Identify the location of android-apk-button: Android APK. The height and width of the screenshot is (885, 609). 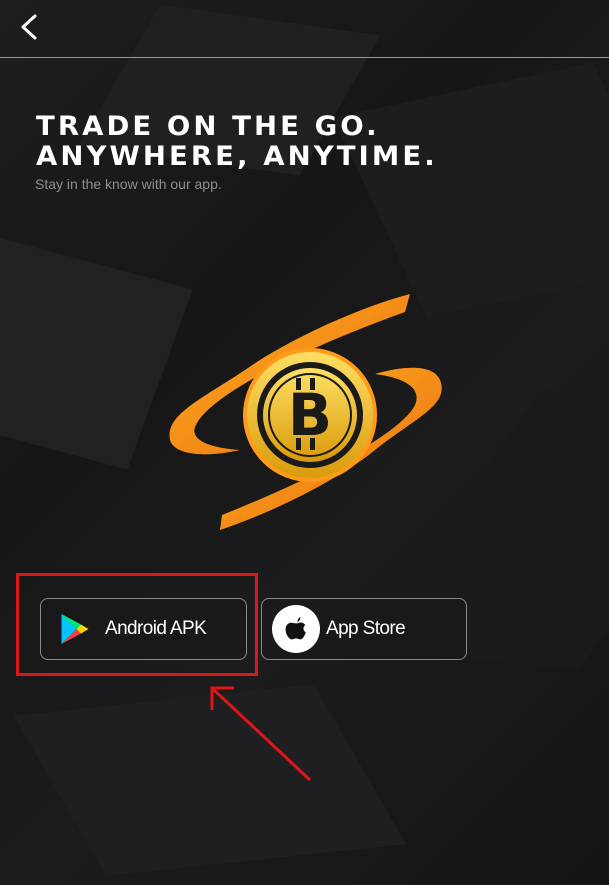
(143, 629).